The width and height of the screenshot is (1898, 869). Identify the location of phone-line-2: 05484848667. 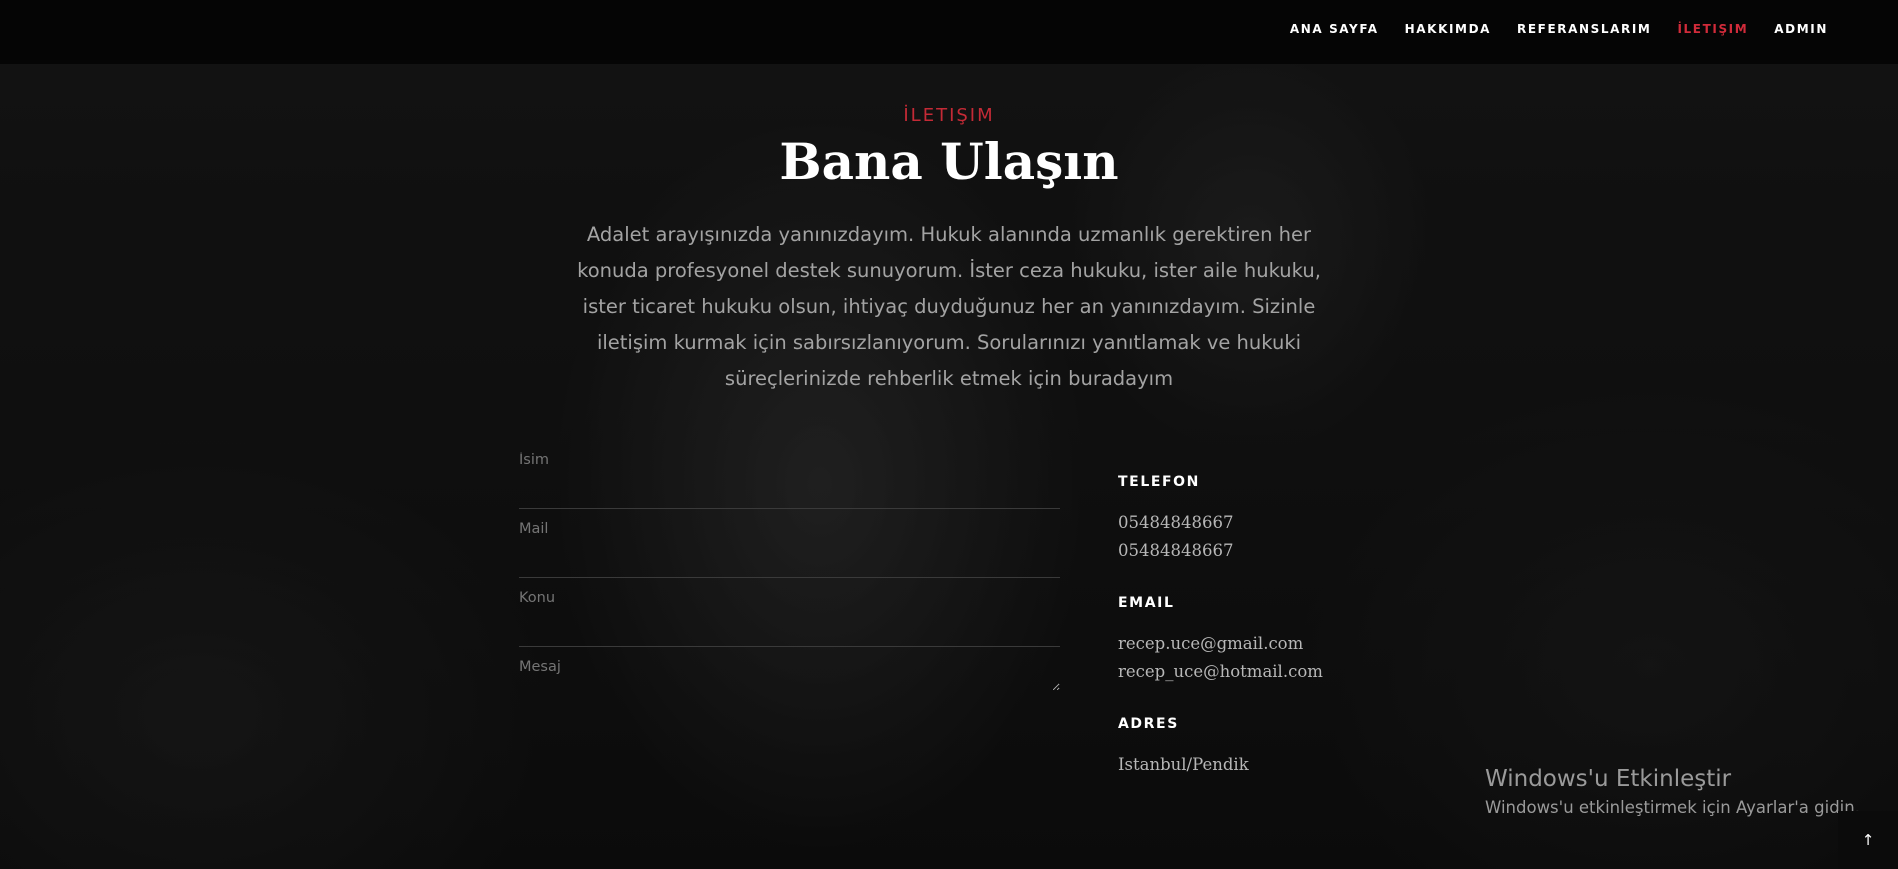
(1176, 550).